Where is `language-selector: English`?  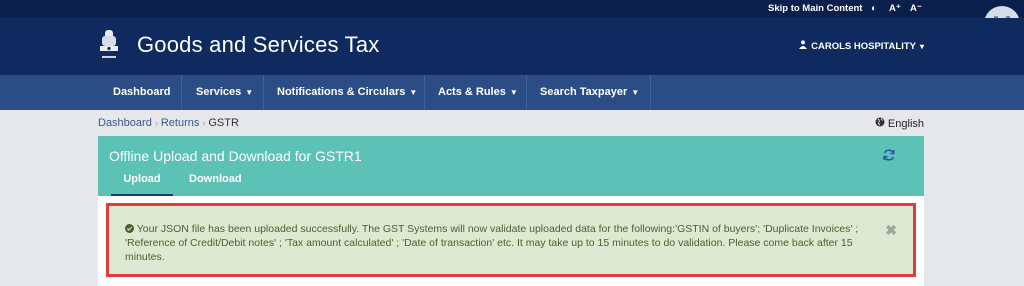
language-selector: English is located at coordinates (899, 123).